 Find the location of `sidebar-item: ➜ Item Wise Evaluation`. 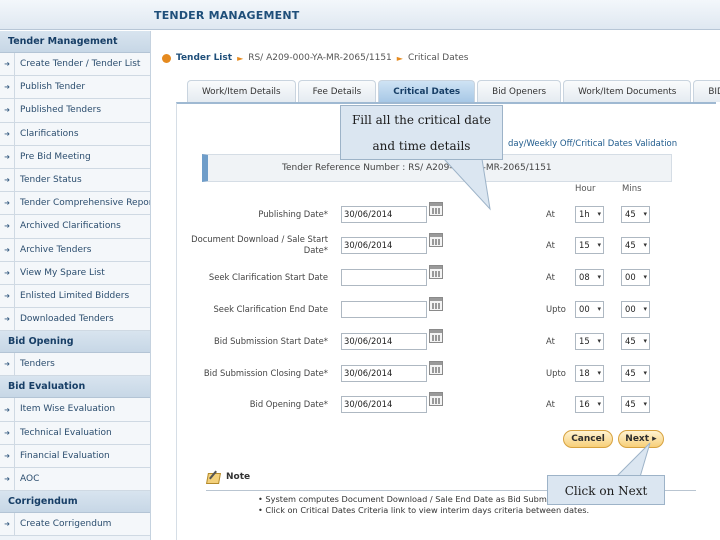

sidebar-item: ➜ Item Wise Evaluation is located at coordinates (75, 410).